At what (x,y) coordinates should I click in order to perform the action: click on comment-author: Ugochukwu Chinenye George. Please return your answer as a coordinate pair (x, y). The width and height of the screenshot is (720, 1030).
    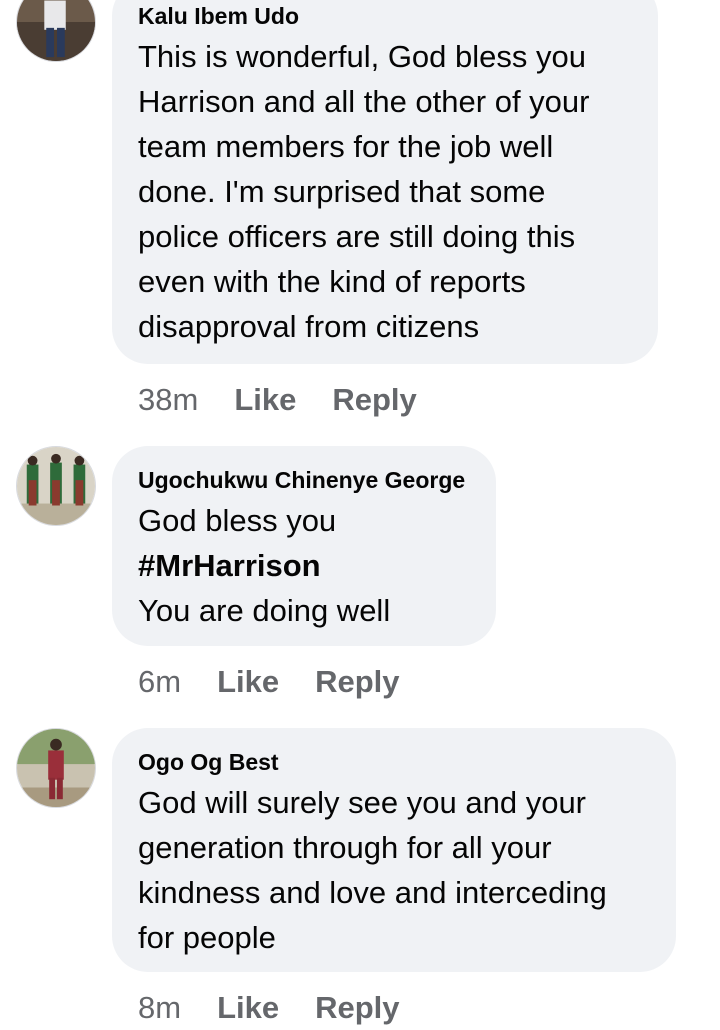
    Looking at the image, I should click on (304, 480).